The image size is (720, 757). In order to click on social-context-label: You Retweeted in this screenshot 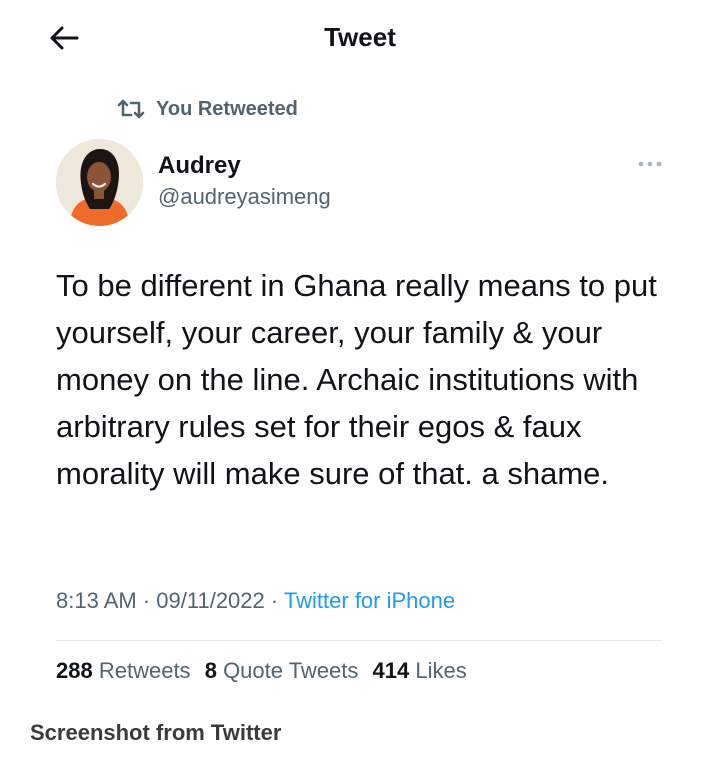, I will do `click(227, 108)`.